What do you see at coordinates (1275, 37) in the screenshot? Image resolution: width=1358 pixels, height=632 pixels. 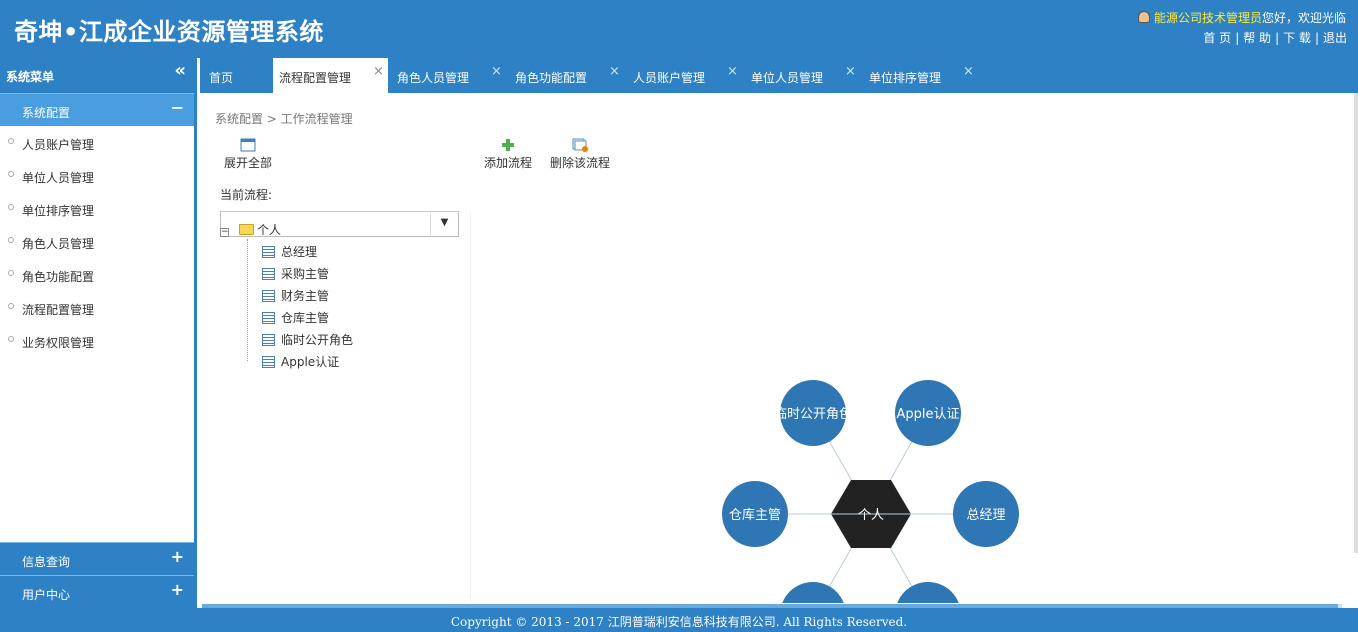 I see `top-links: 首 页 | 帮 助 | 下 载 | 退出` at bounding box center [1275, 37].